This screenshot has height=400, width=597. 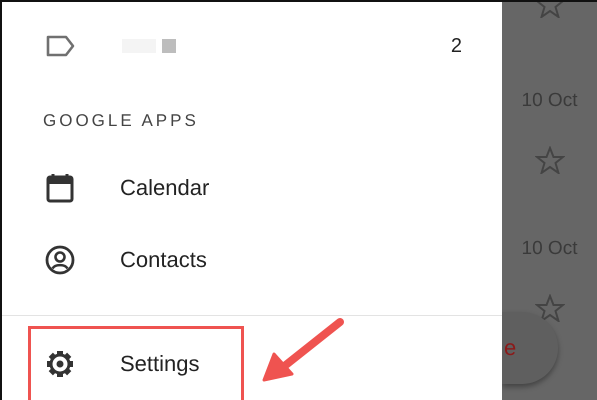 What do you see at coordinates (60, 187) in the screenshot?
I see `calendar-icon` at bounding box center [60, 187].